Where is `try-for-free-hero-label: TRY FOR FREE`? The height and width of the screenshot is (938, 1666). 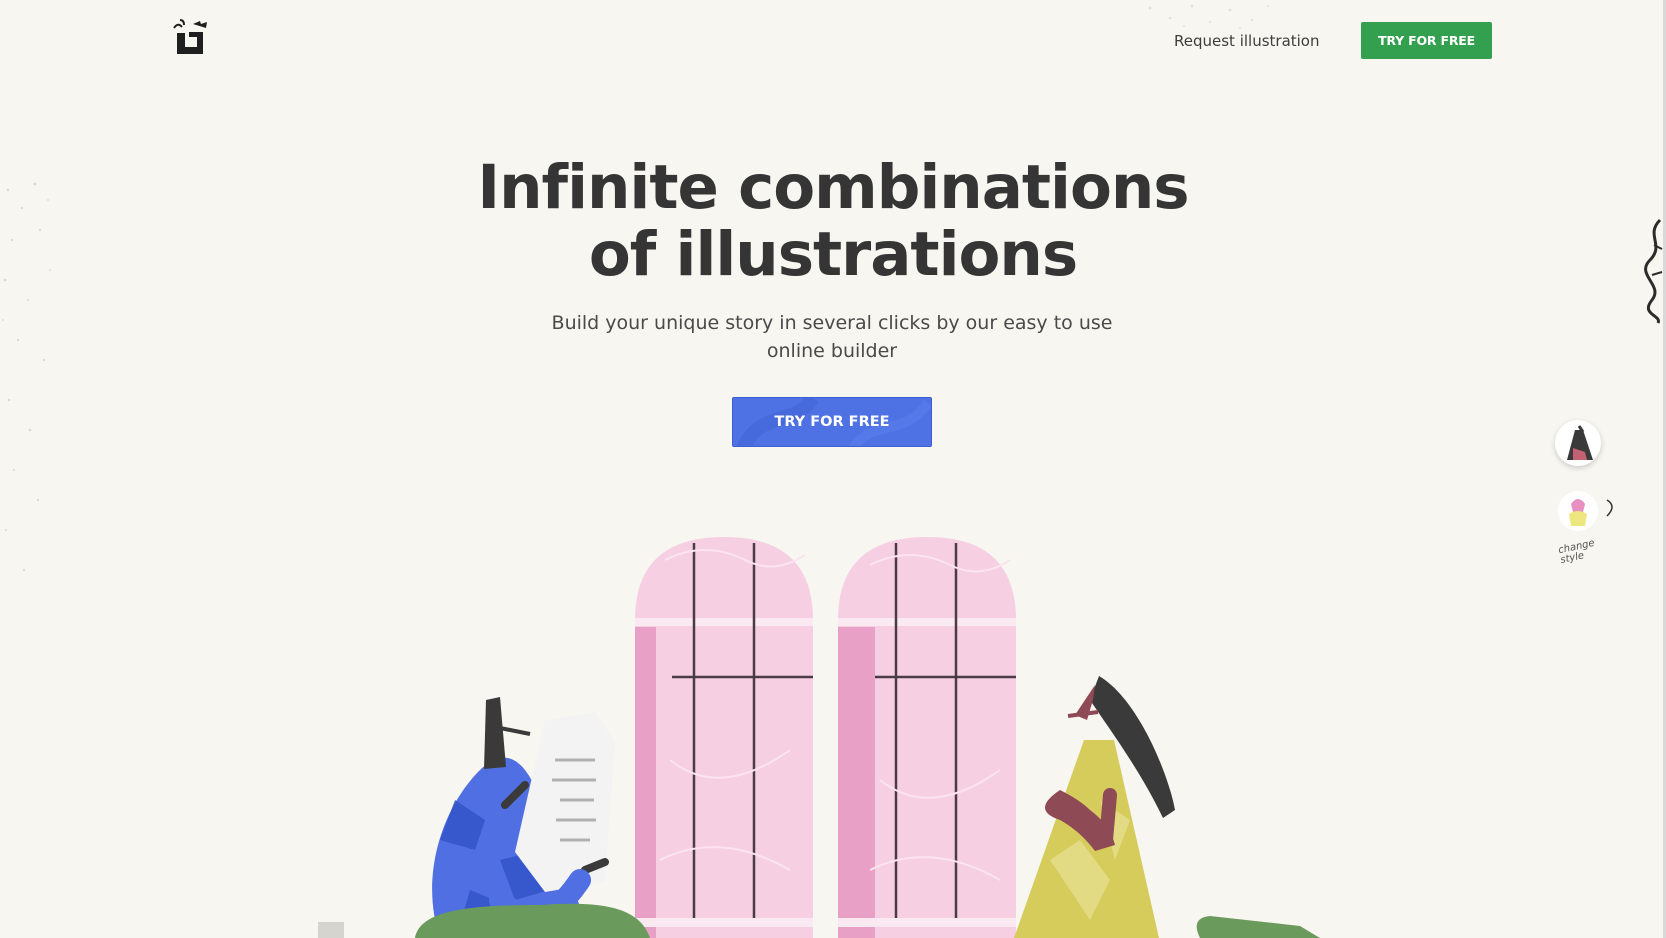
try-for-free-hero-label: TRY FOR FREE is located at coordinates (832, 422).